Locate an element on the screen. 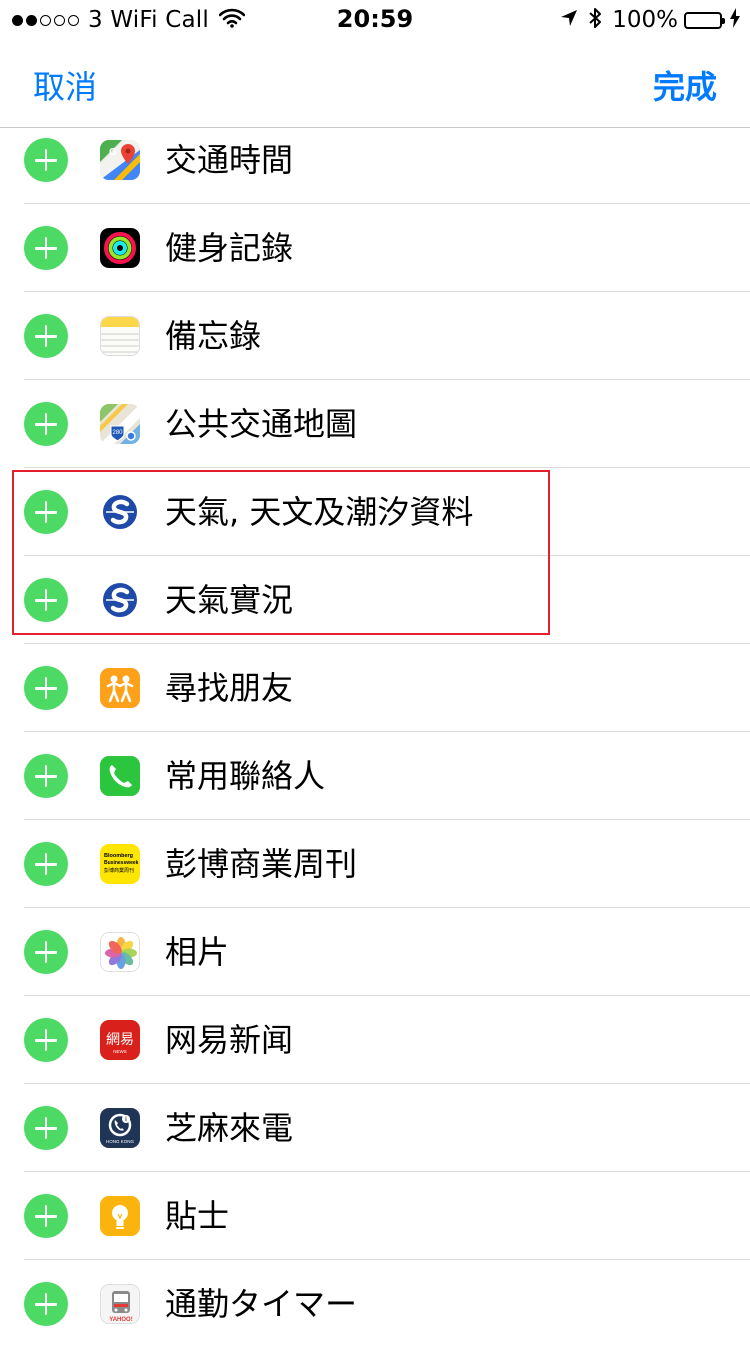  list-item: 網易 NEWS 网易新闻 is located at coordinates (375, 1040).